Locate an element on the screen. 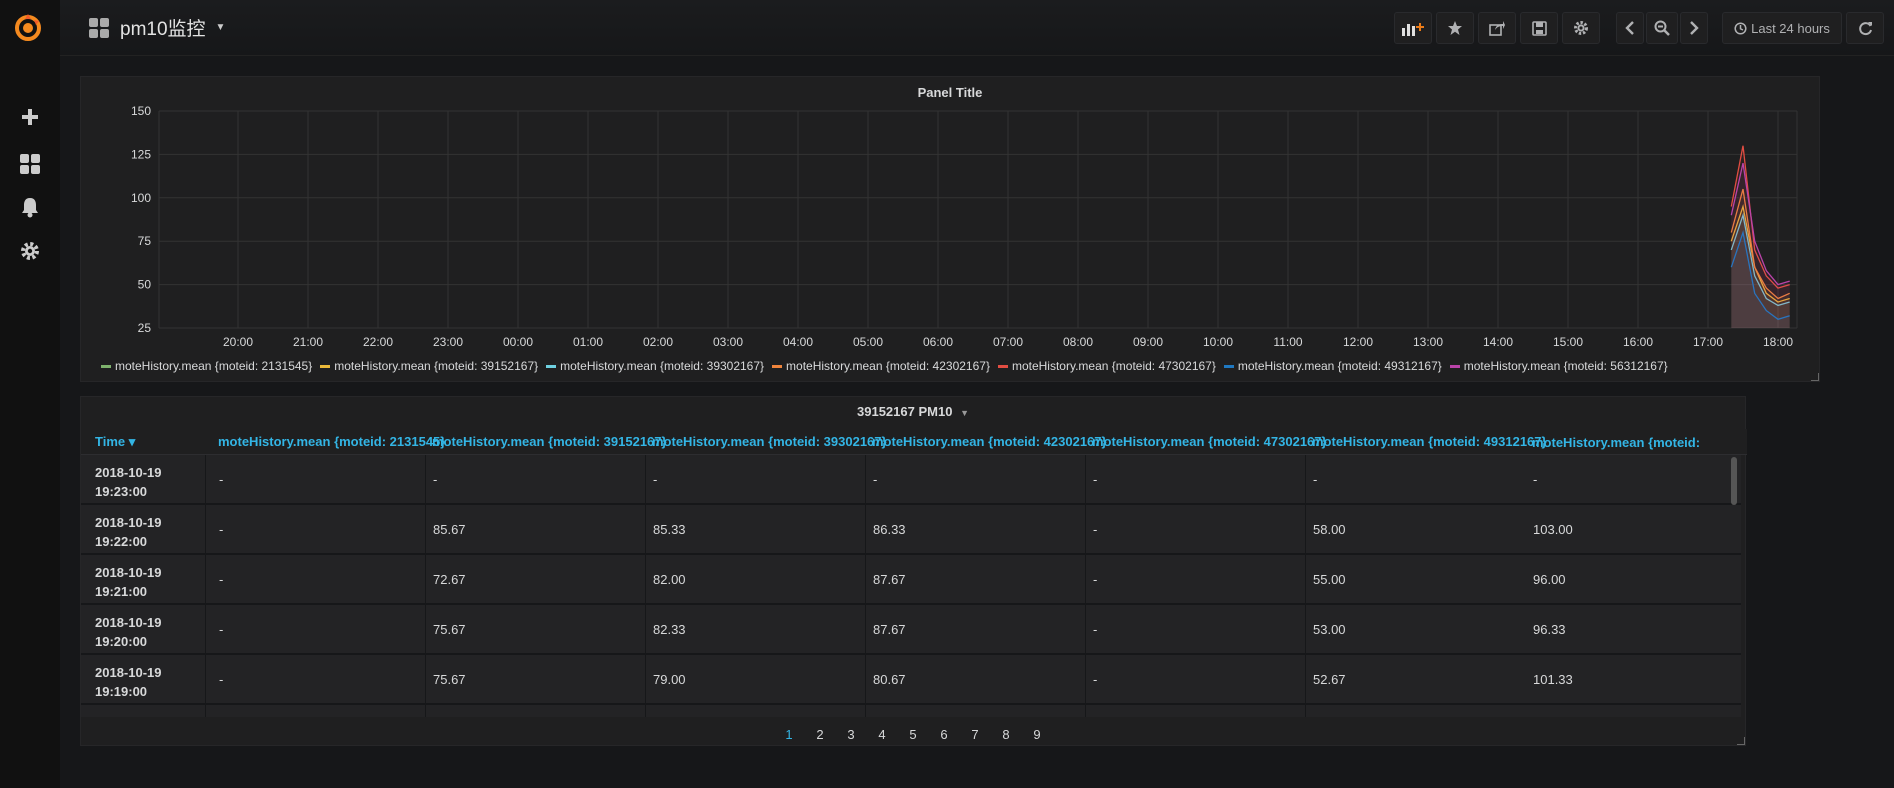 The image size is (1894, 788). settings-button is located at coordinates (1581, 28).